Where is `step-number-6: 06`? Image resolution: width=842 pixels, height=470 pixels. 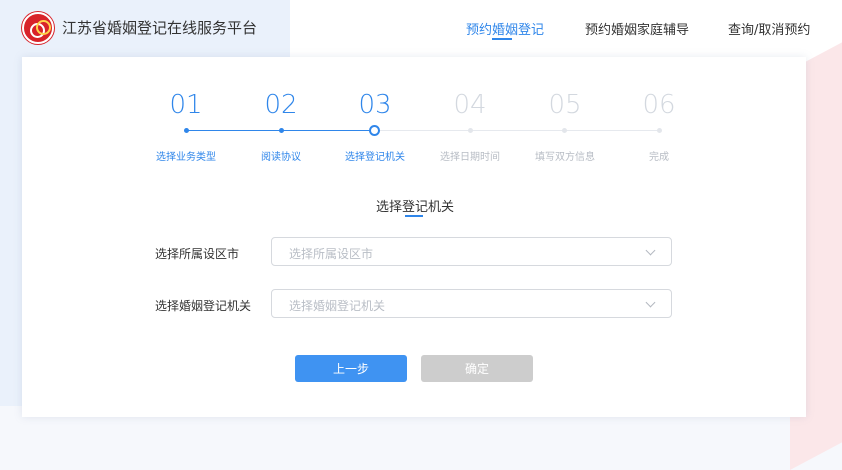
step-number-6: 06 is located at coordinates (659, 105).